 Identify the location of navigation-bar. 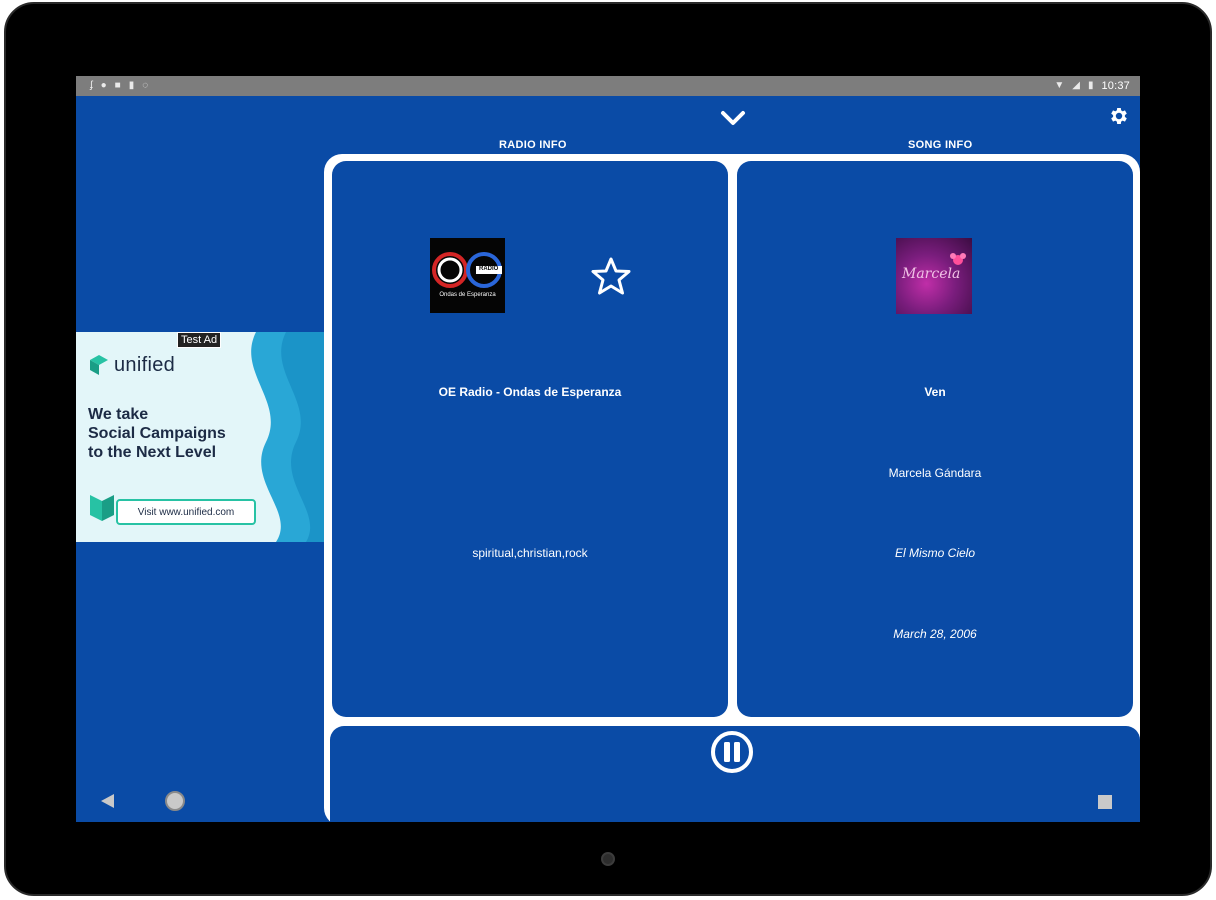
(608, 802).